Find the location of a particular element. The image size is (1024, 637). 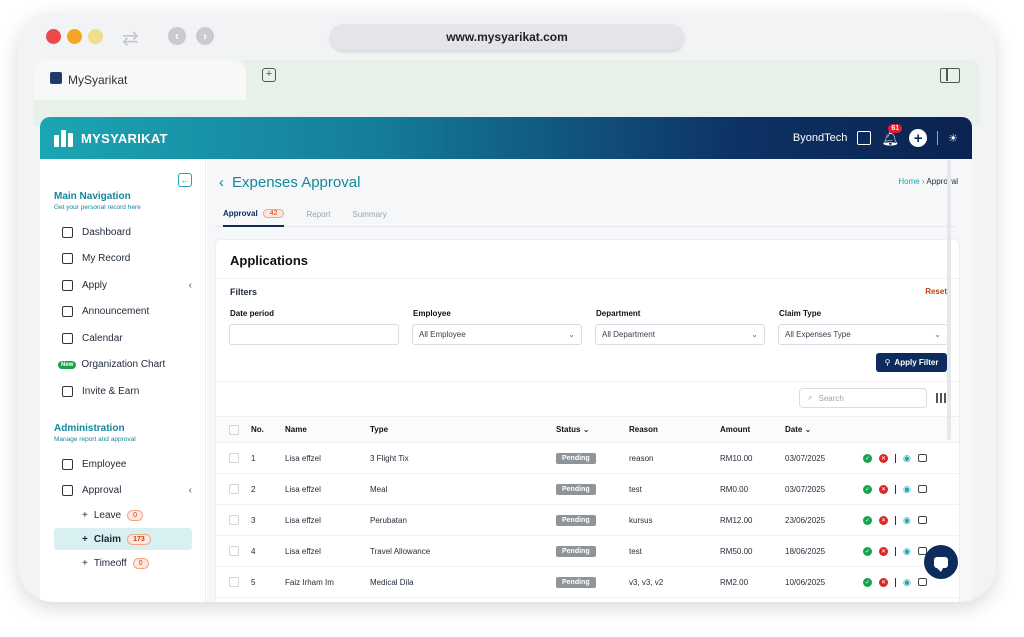

forward-icon: › is located at coordinates (205, 36).